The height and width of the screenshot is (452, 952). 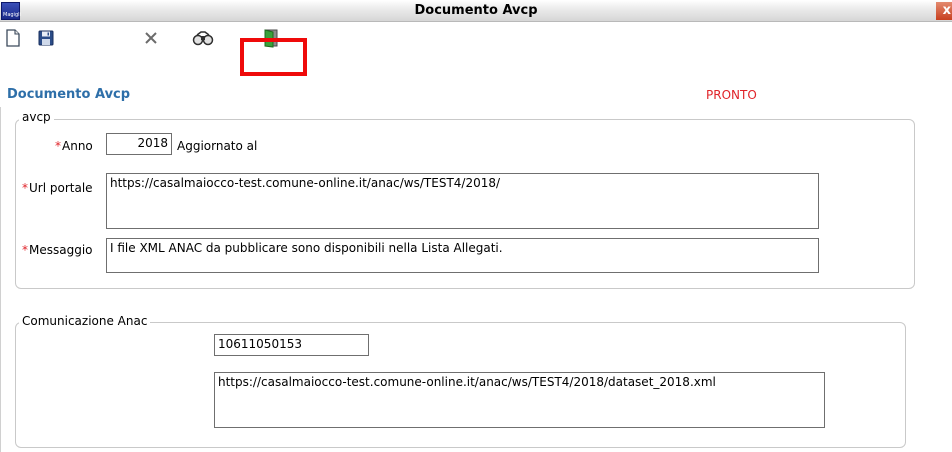 I want to click on avcp-legend: avcp, so click(x=36, y=117).